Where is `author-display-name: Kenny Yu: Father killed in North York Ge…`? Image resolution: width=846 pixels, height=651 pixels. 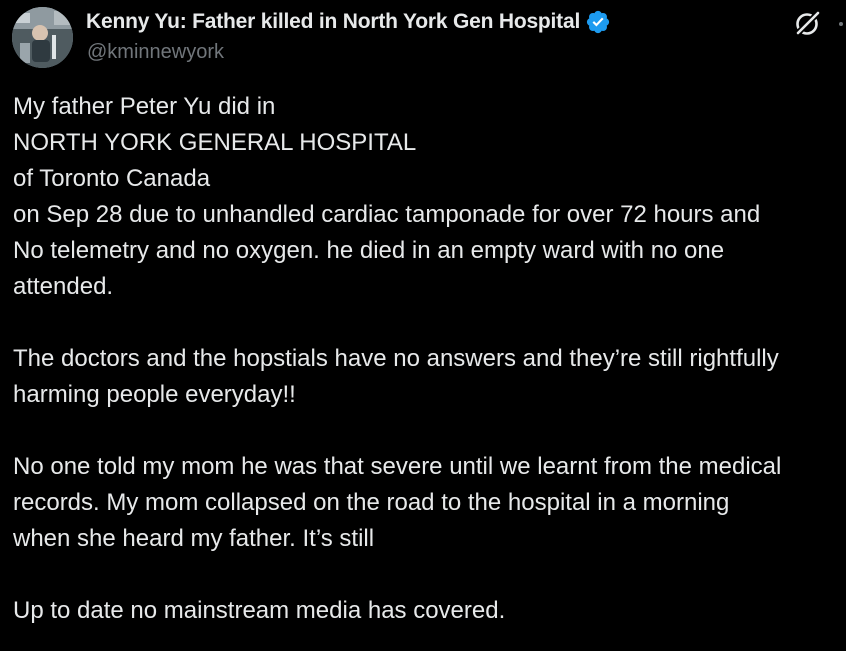 author-display-name: Kenny Yu: Father killed in North York Ge… is located at coordinates (333, 22).